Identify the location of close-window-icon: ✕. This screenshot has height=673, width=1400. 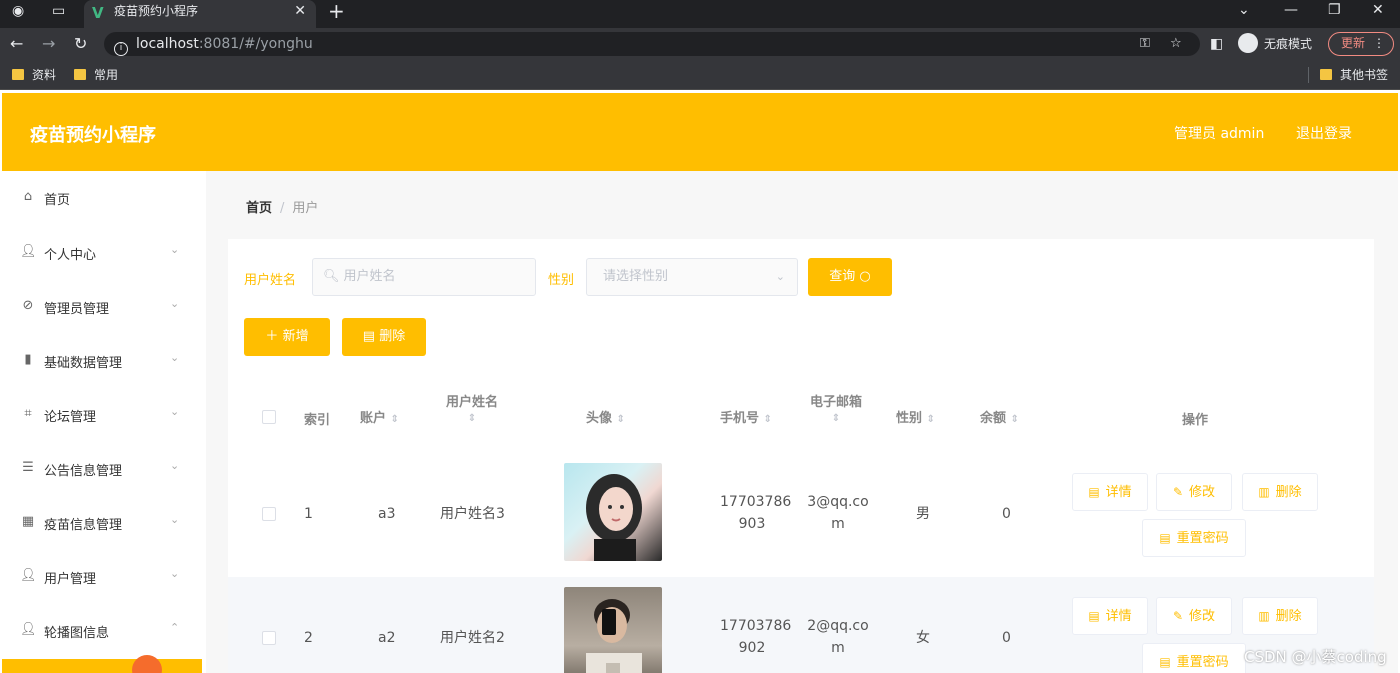
(1378, 10).